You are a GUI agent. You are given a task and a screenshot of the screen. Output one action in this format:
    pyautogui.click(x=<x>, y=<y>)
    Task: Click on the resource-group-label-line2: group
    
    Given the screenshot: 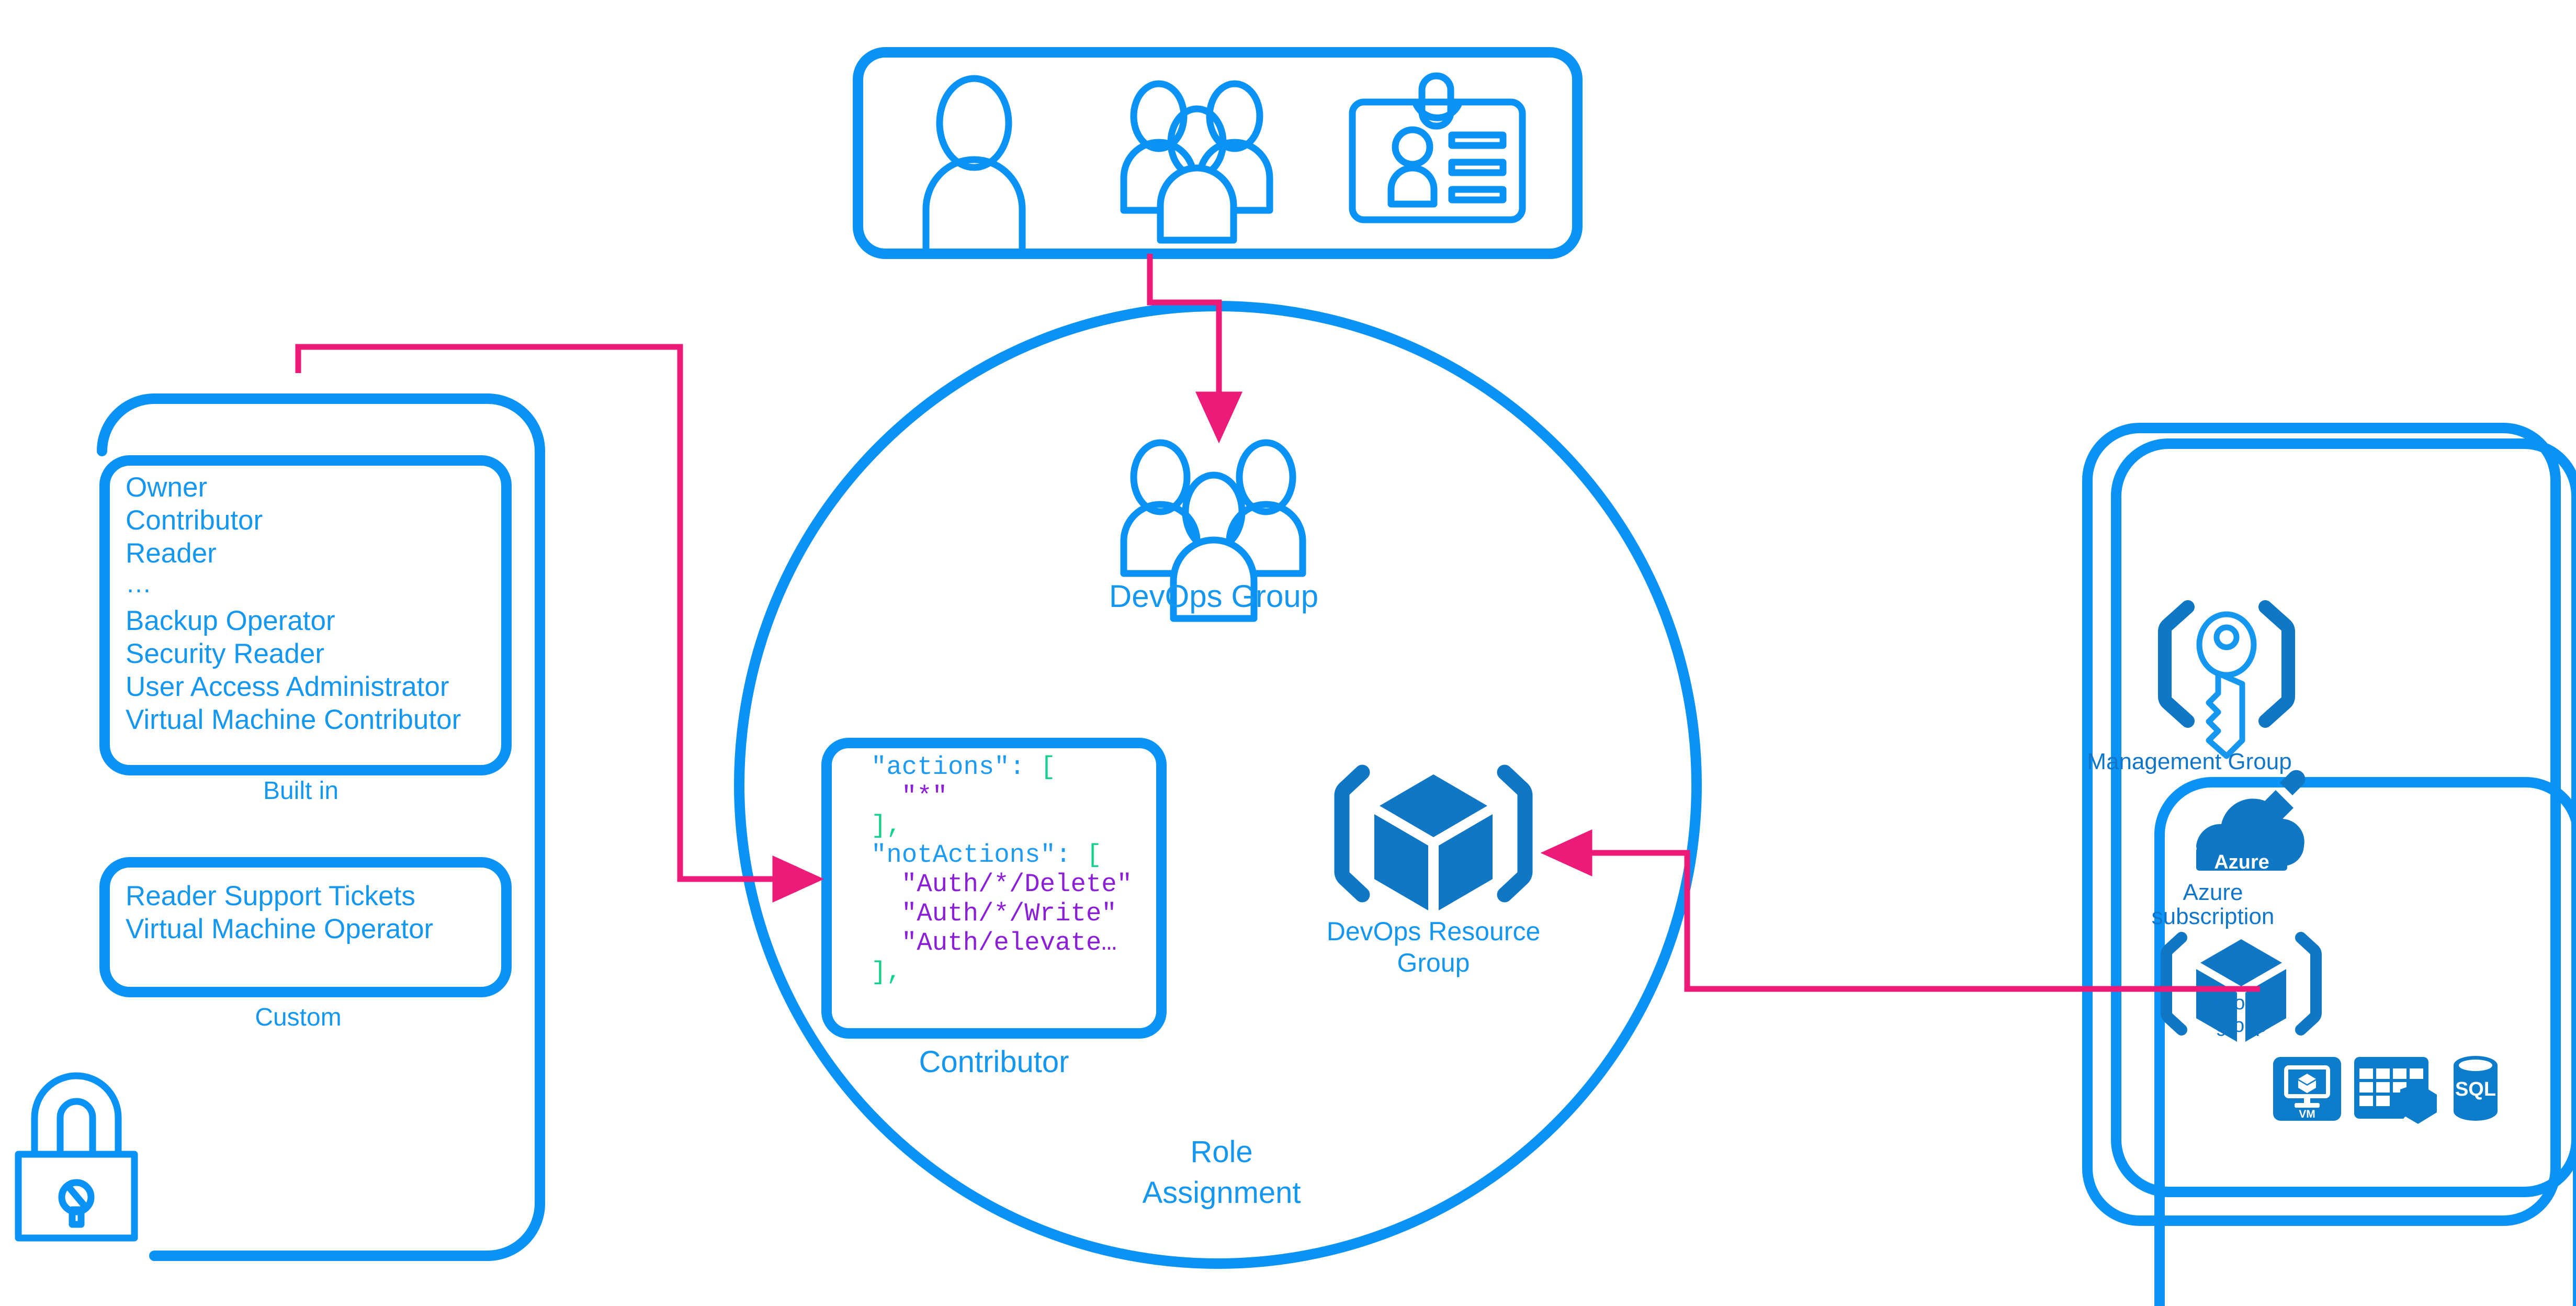 What is the action you would take?
    pyautogui.click(x=2242, y=1026)
    